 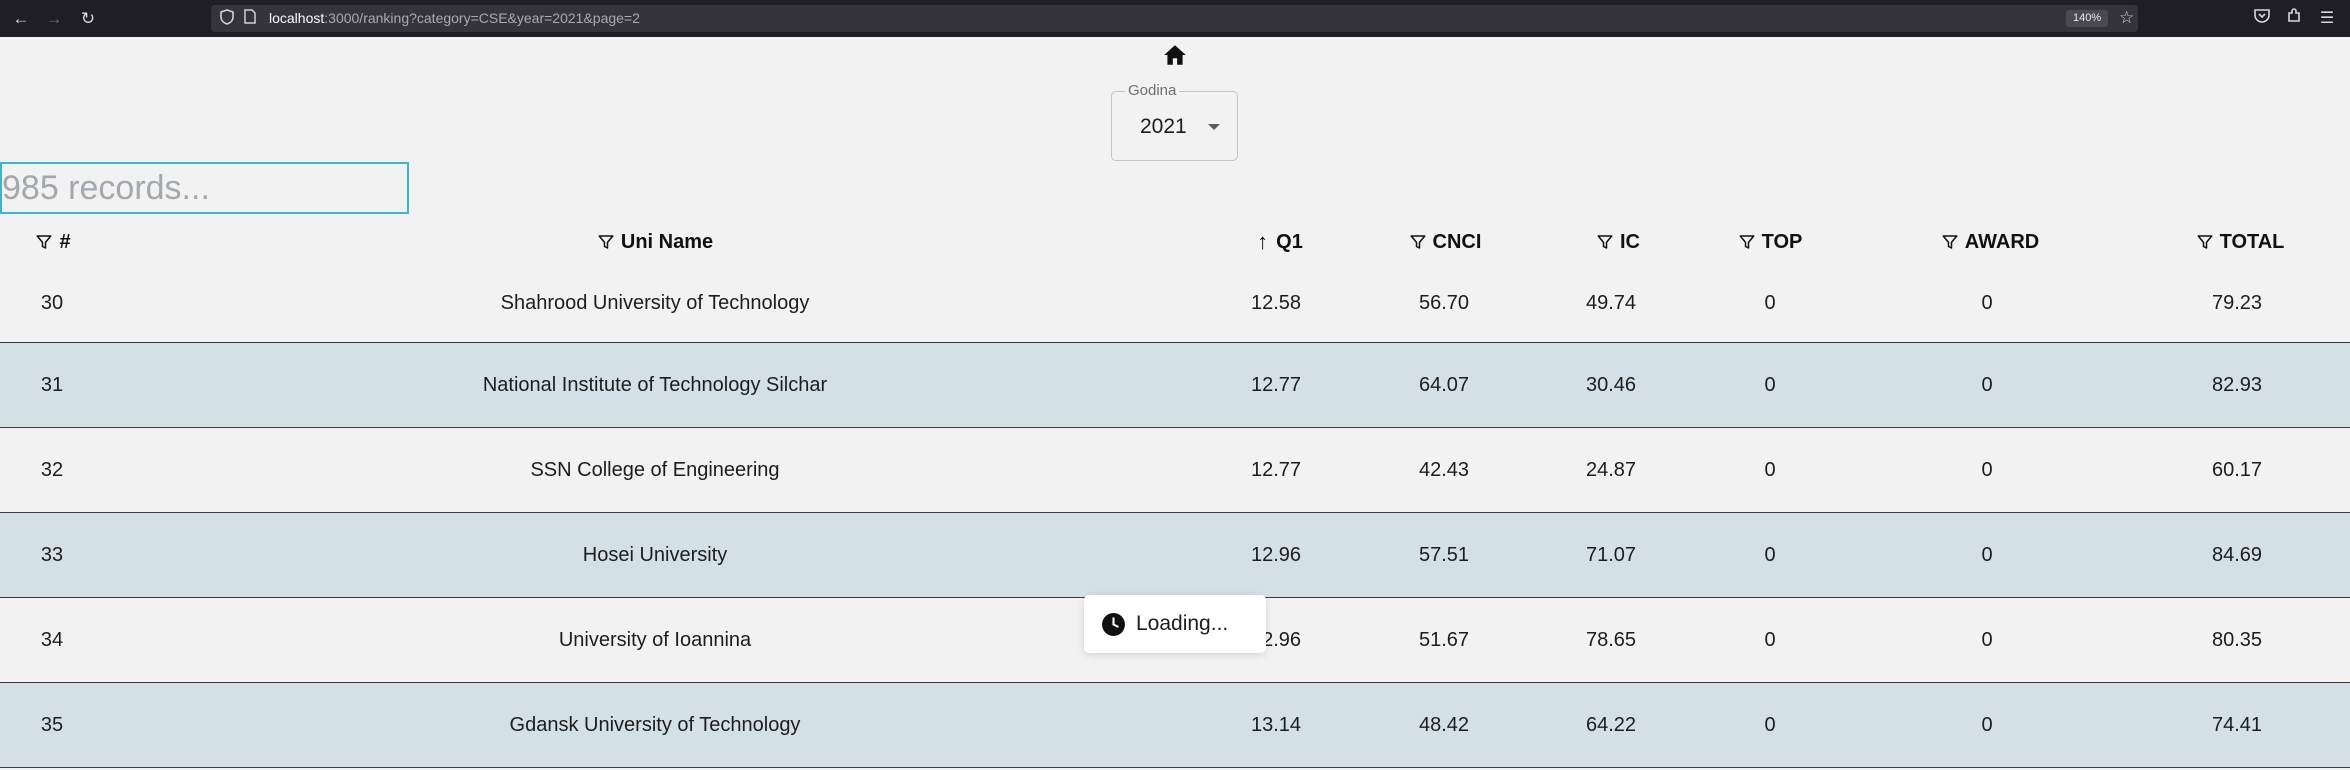 I want to click on cell-uni-name: Gdansk University of Technology, so click(x=655, y=724).